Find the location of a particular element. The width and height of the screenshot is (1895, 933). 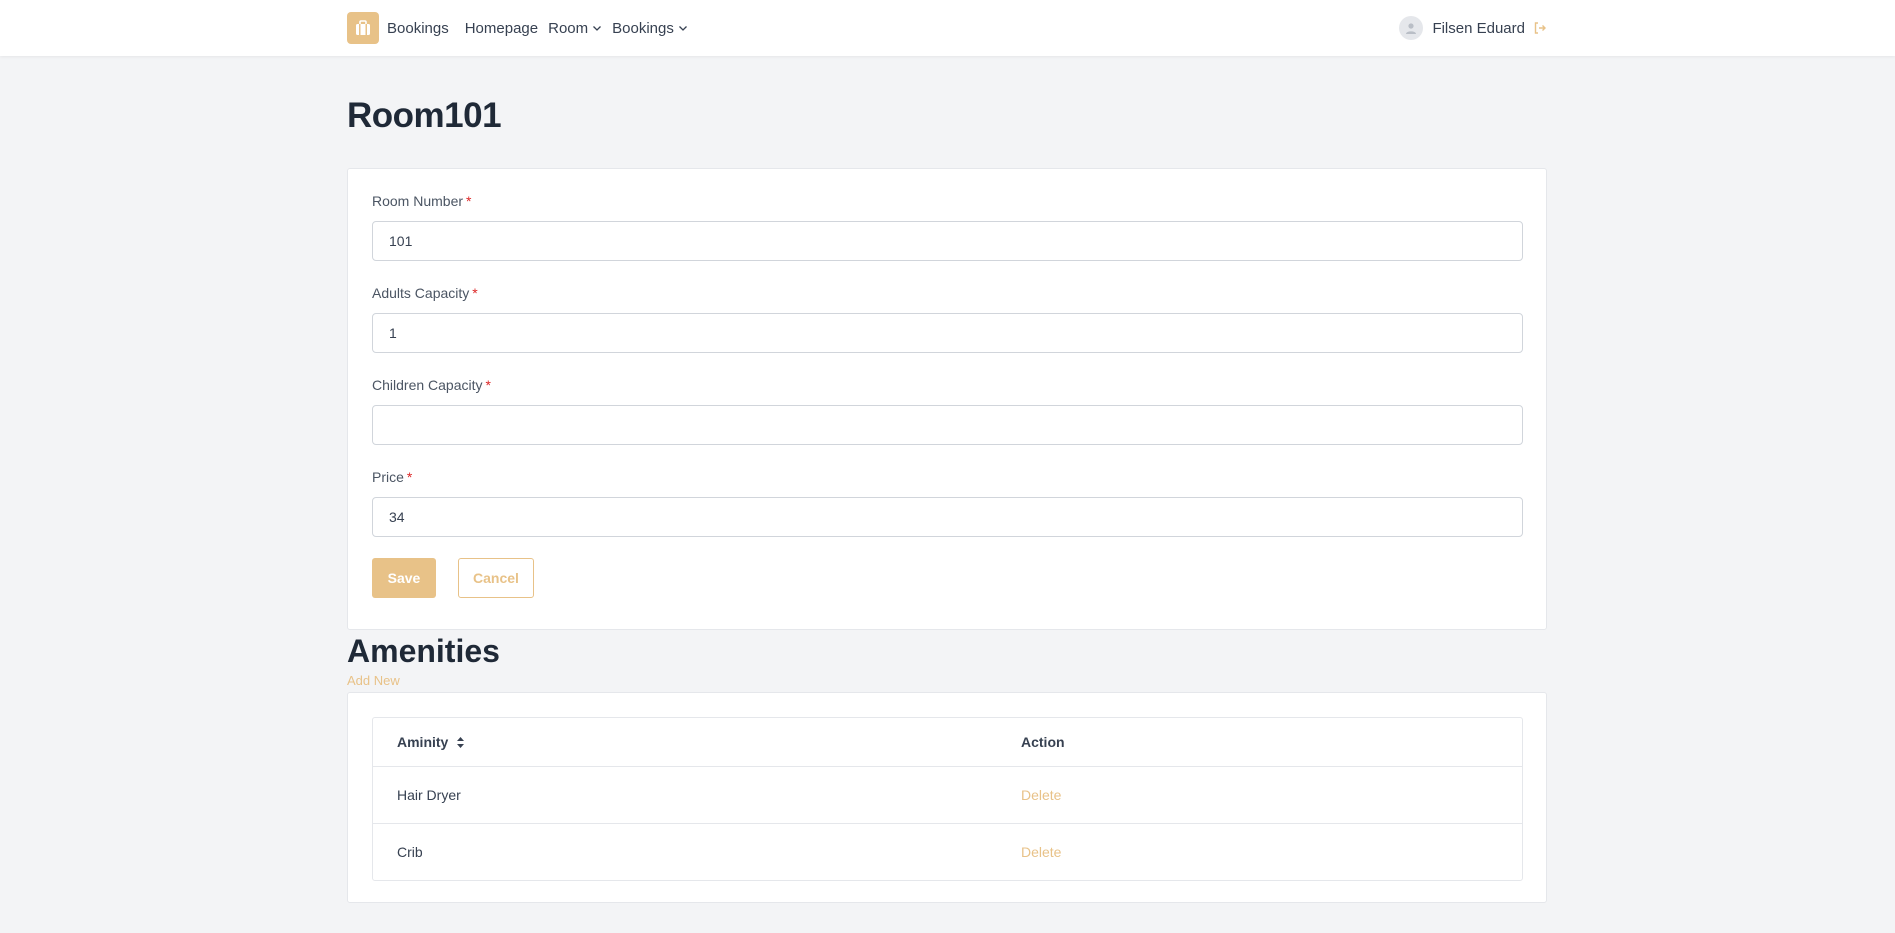

adults-capacity-input is located at coordinates (947, 333).